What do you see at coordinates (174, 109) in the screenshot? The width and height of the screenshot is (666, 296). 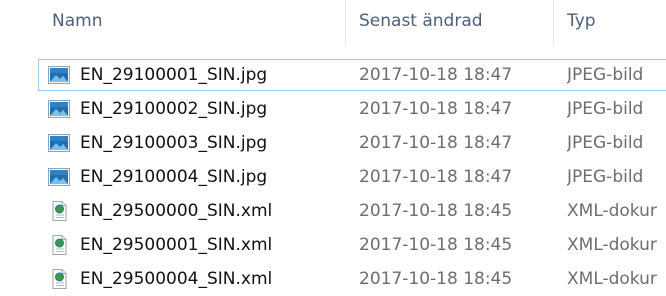 I see `file-name: EN_29100002_SIN.jpg` at bounding box center [174, 109].